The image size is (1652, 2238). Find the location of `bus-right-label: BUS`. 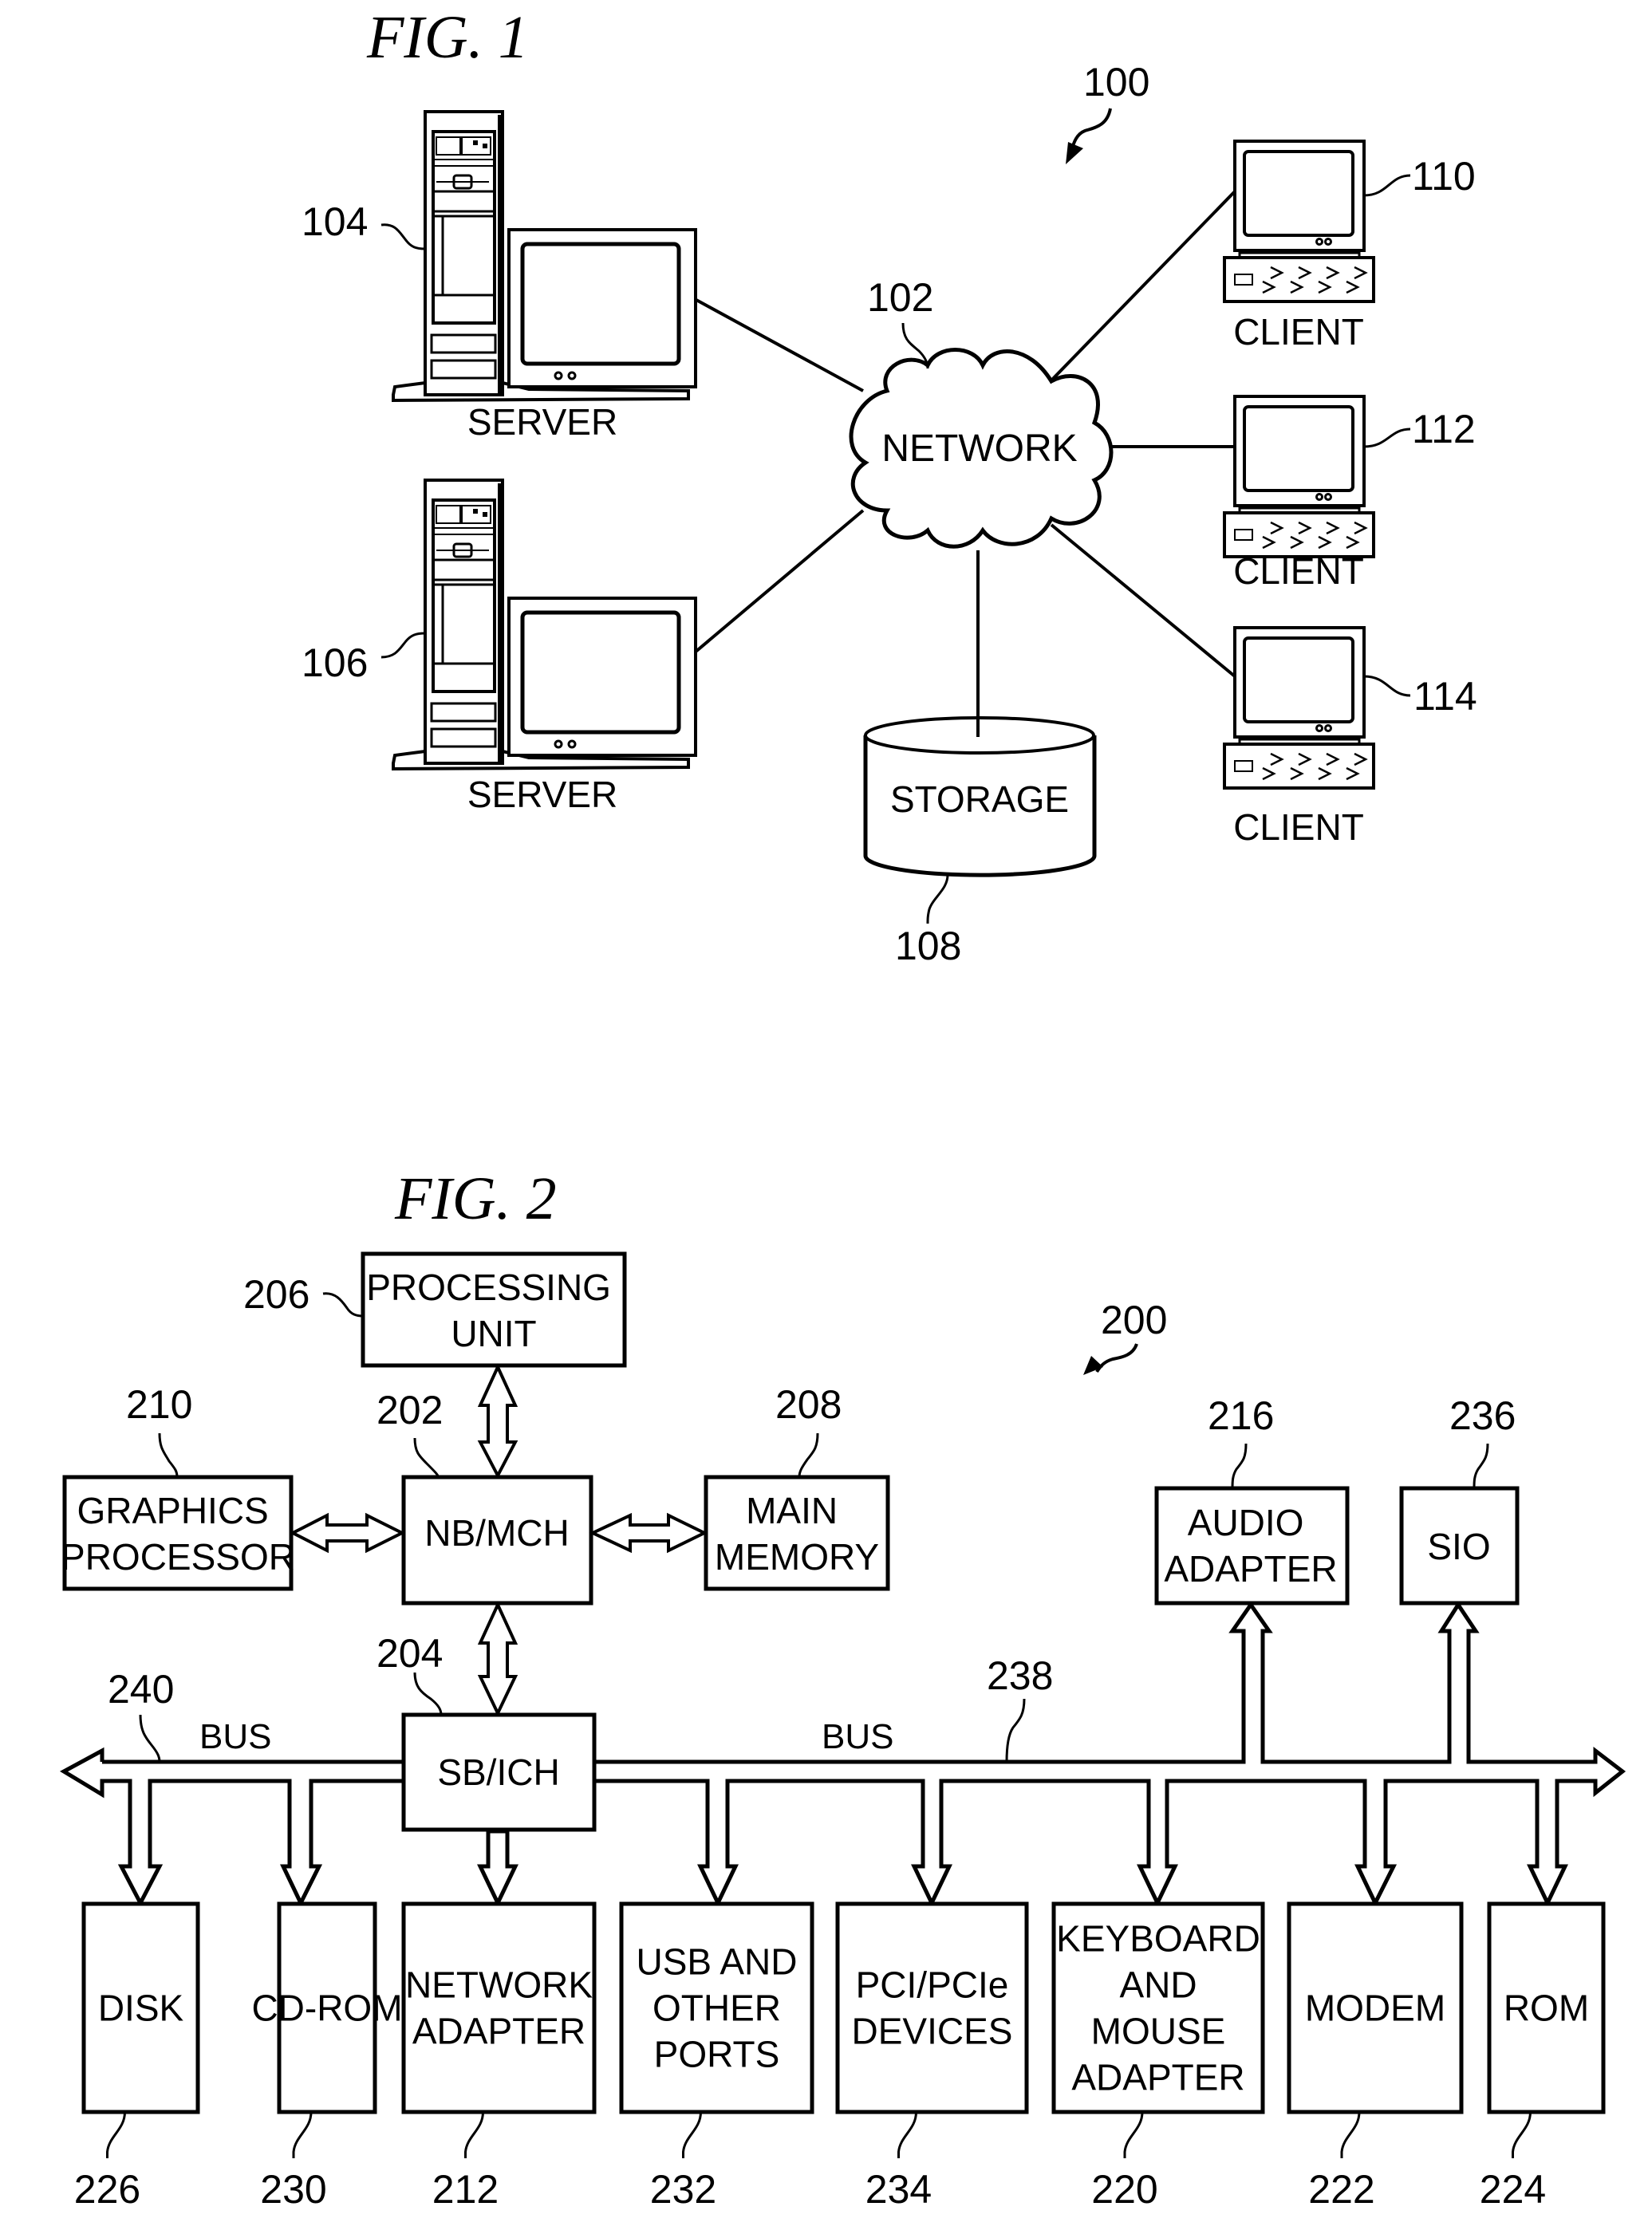

bus-right-label: BUS is located at coordinates (858, 1737).